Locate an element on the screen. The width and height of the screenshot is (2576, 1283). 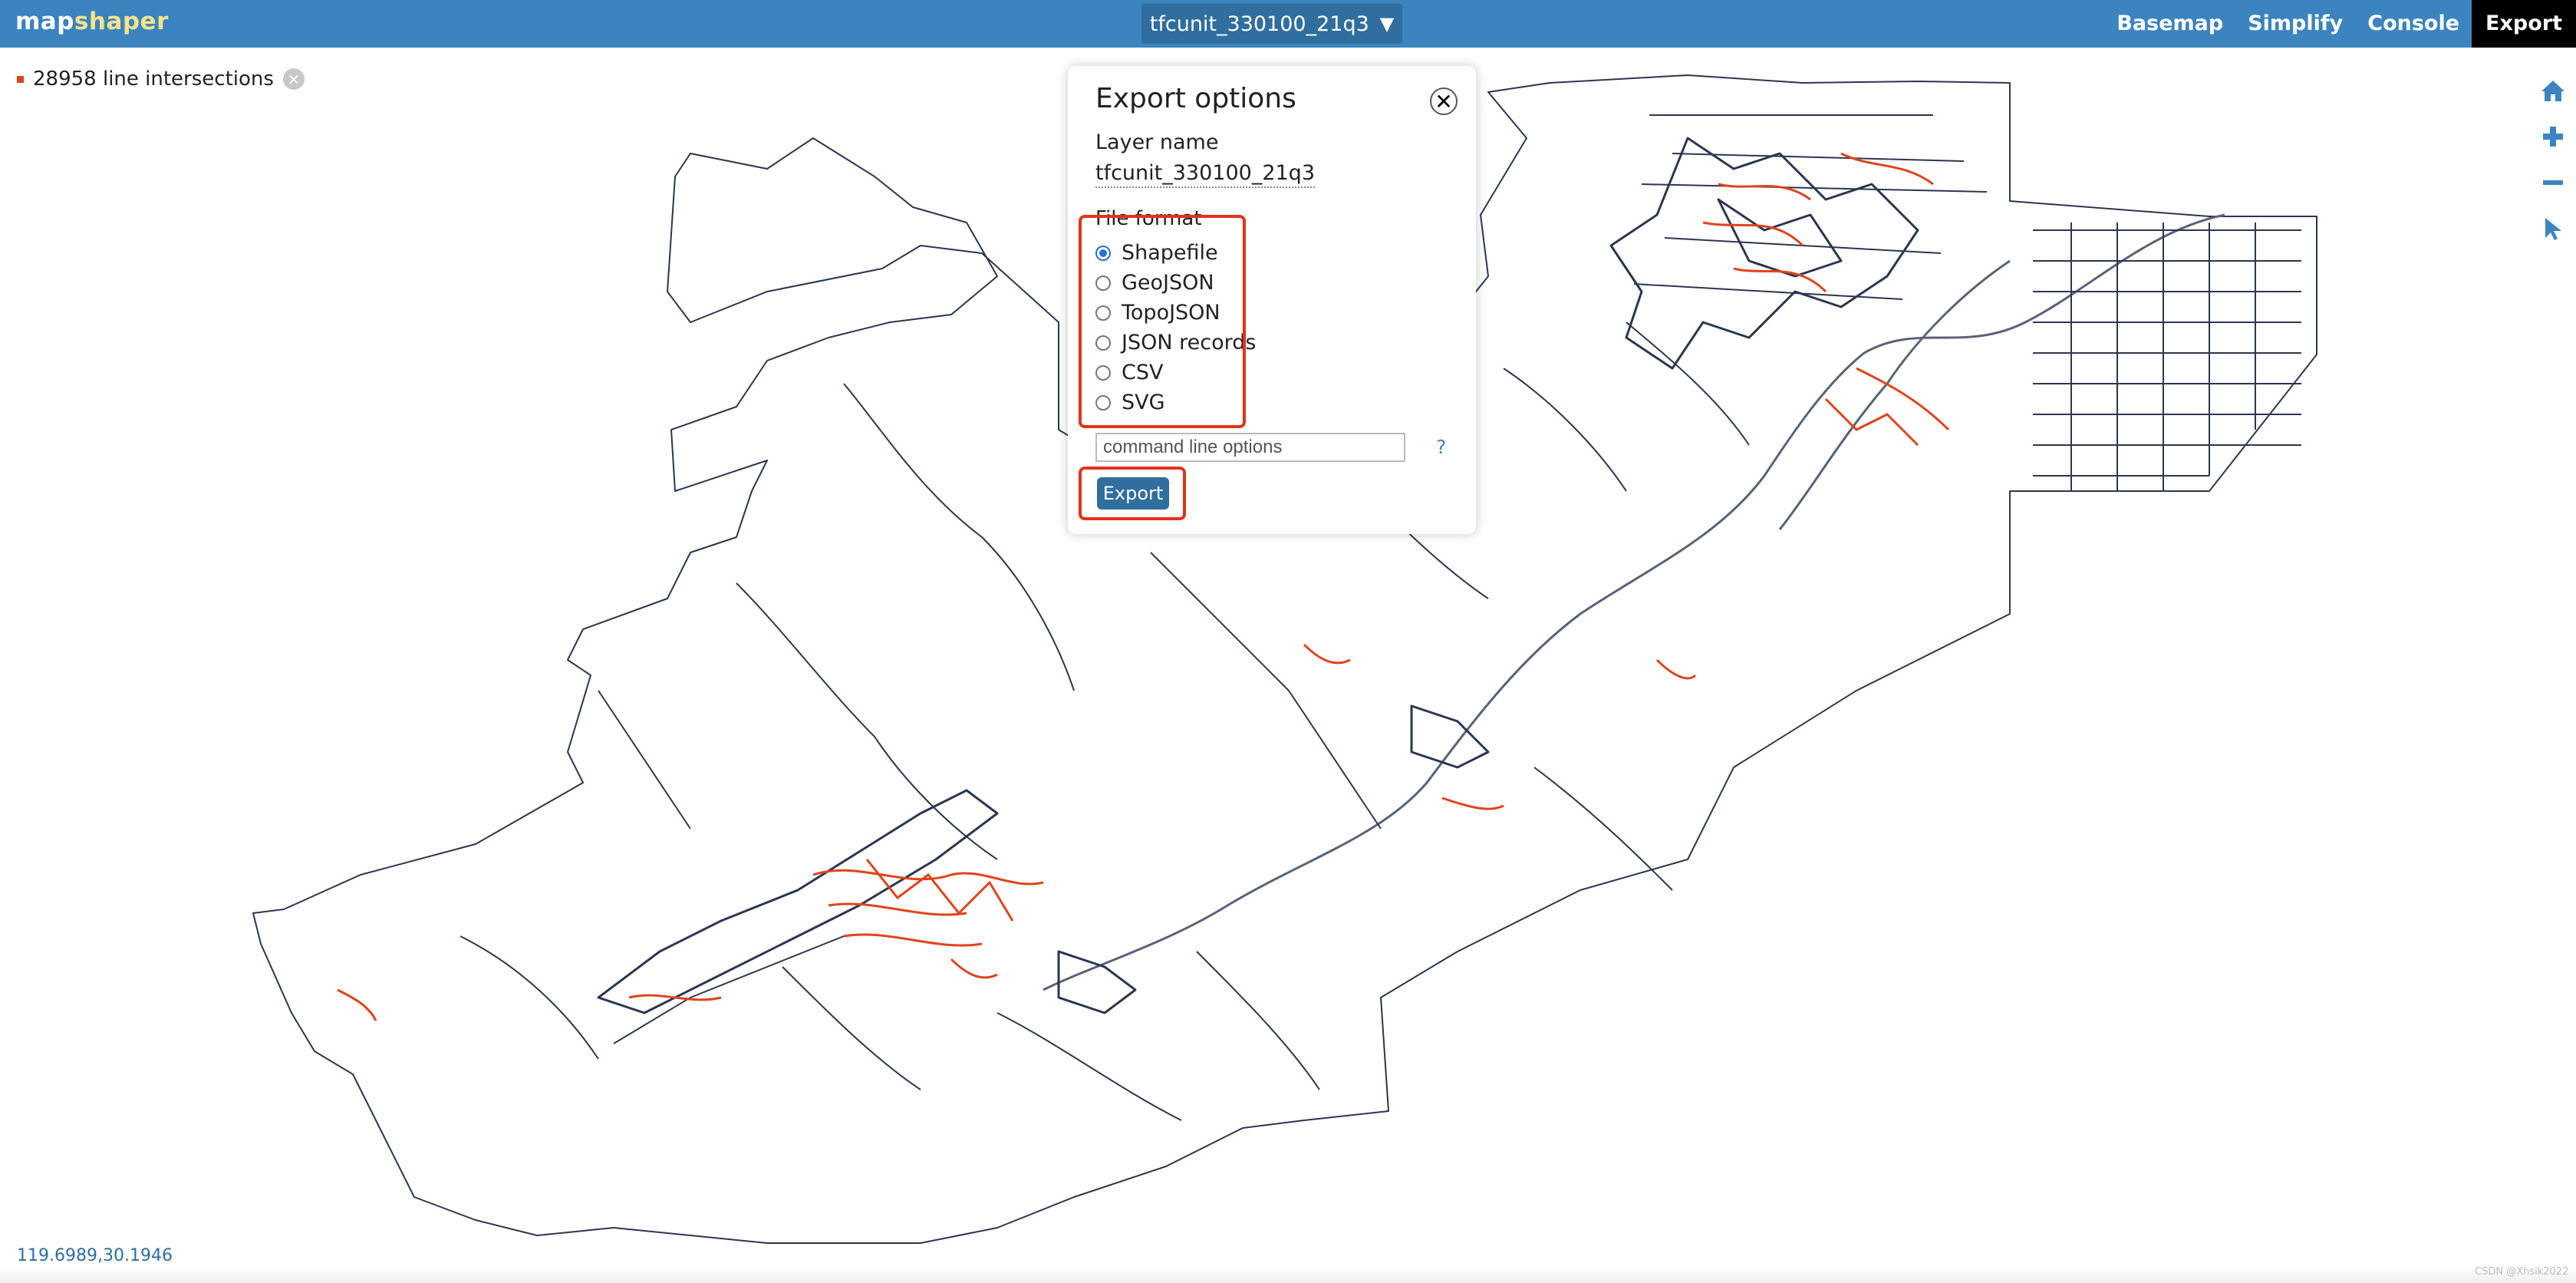
command-line-options-input is located at coordinates (1250, 448).